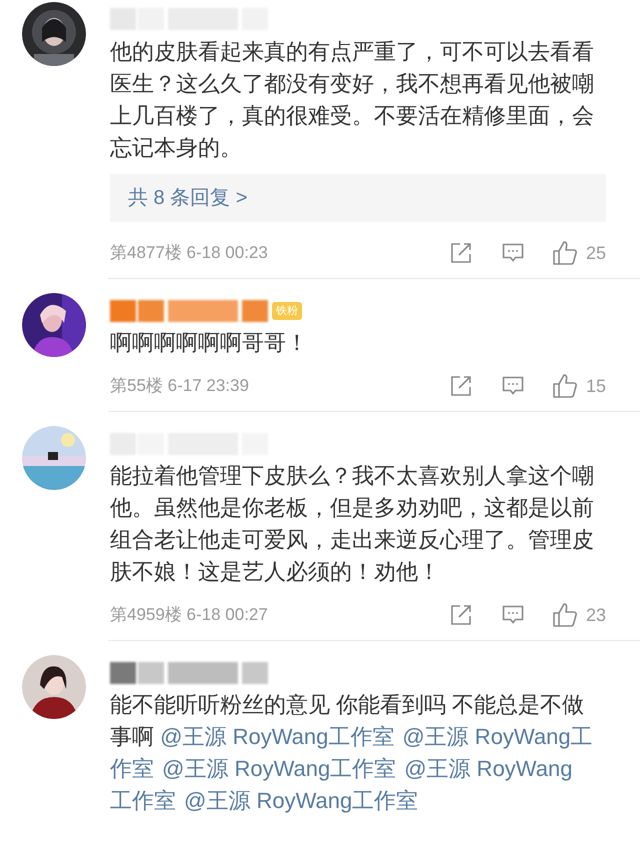  I want to click on floor-and-time: 第4877楼 6-18 00:23, so click(189, 253).